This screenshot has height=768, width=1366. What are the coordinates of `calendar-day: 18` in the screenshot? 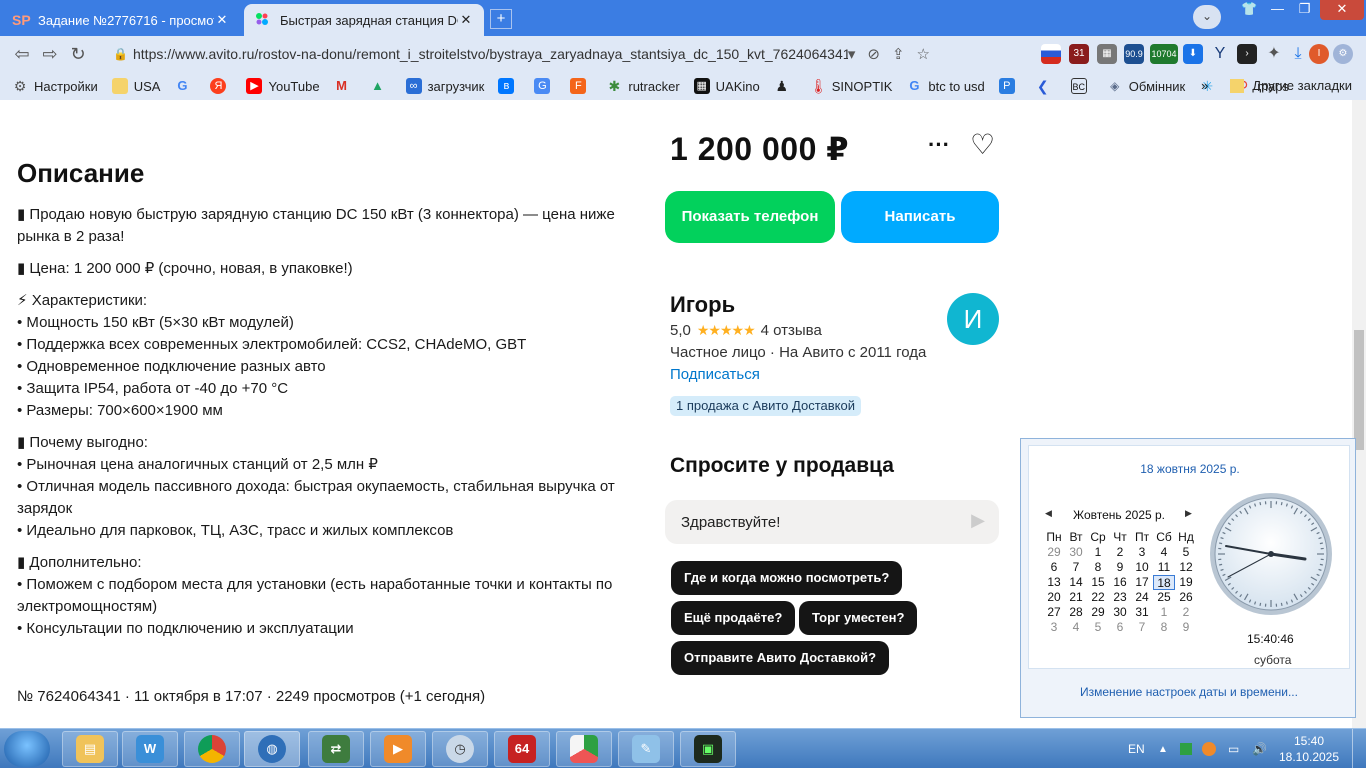 It's located at (1164, 582).